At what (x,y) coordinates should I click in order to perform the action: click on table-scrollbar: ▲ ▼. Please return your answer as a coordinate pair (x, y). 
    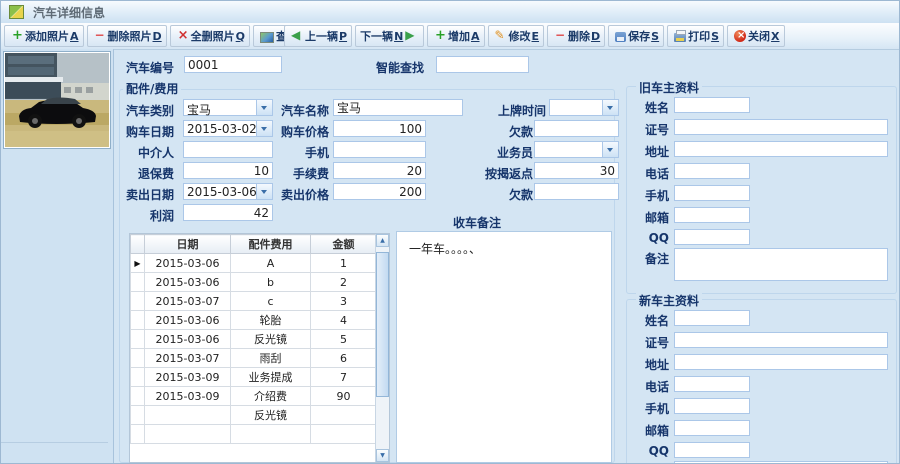
    Looking at the image, I should click on (382, 348).